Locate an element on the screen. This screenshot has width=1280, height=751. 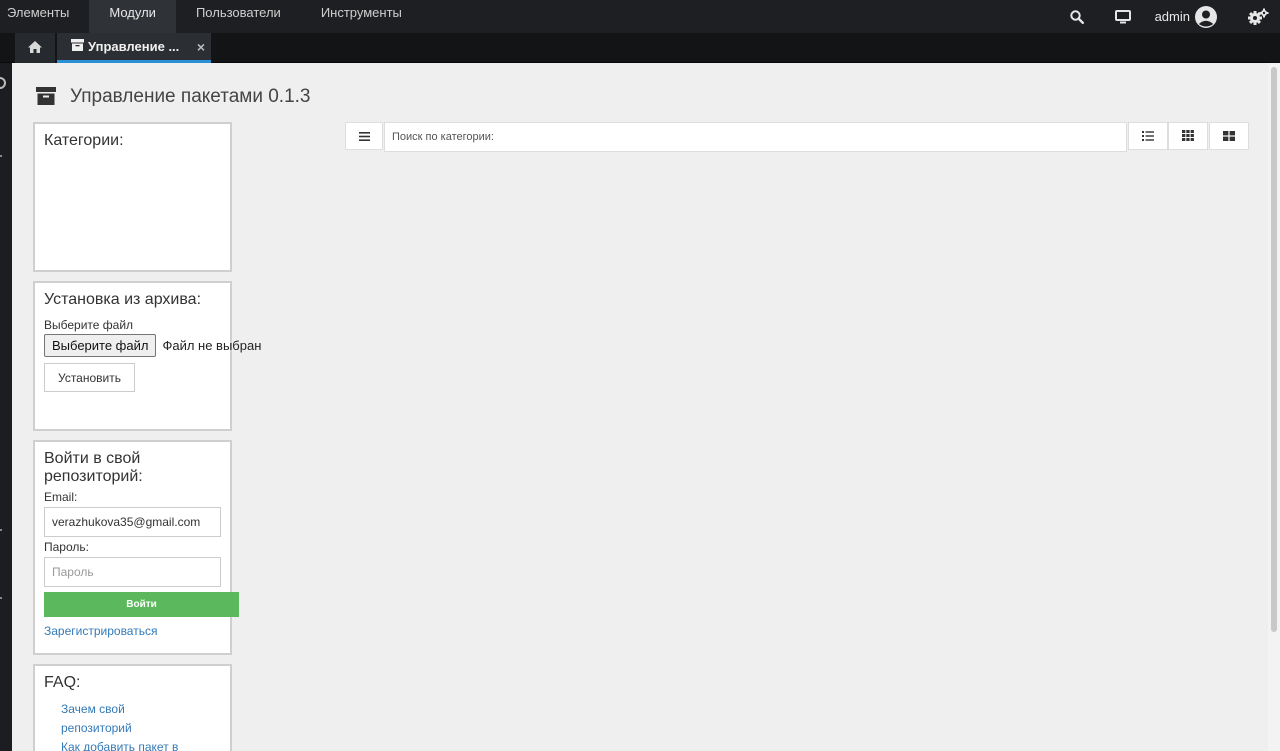
tiles-view-icon is located at coordinates (1229, 136).